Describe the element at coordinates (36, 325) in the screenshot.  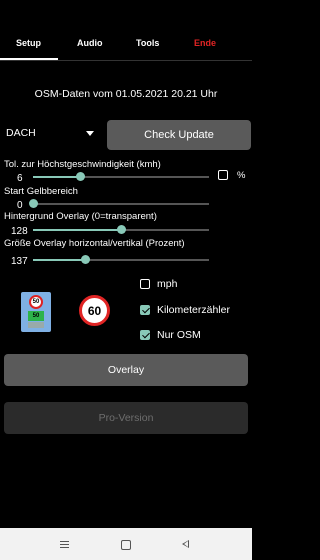
I see `preview-bar` at that location.